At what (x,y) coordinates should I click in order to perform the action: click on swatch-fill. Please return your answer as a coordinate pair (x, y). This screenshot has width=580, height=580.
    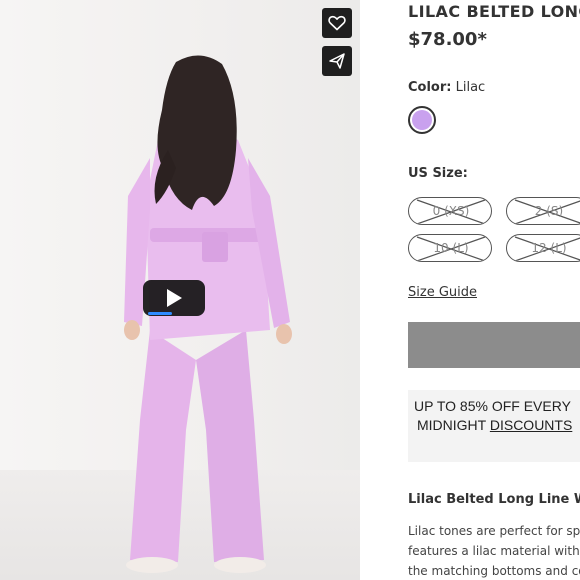
    Looking at the image, I should click on (422, 120).